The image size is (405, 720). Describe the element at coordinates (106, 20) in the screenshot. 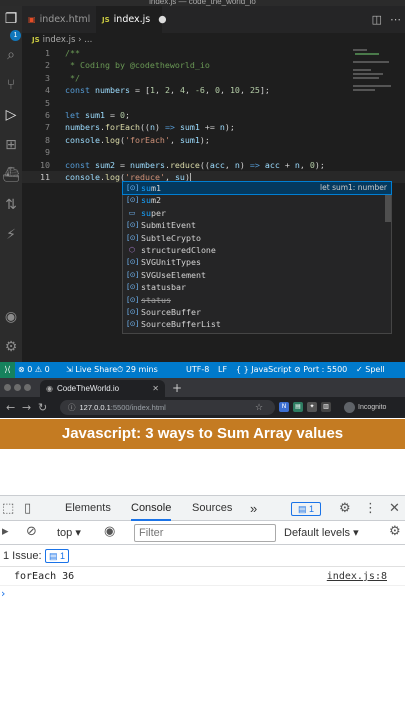

I see `js-icon: JS` at that location.